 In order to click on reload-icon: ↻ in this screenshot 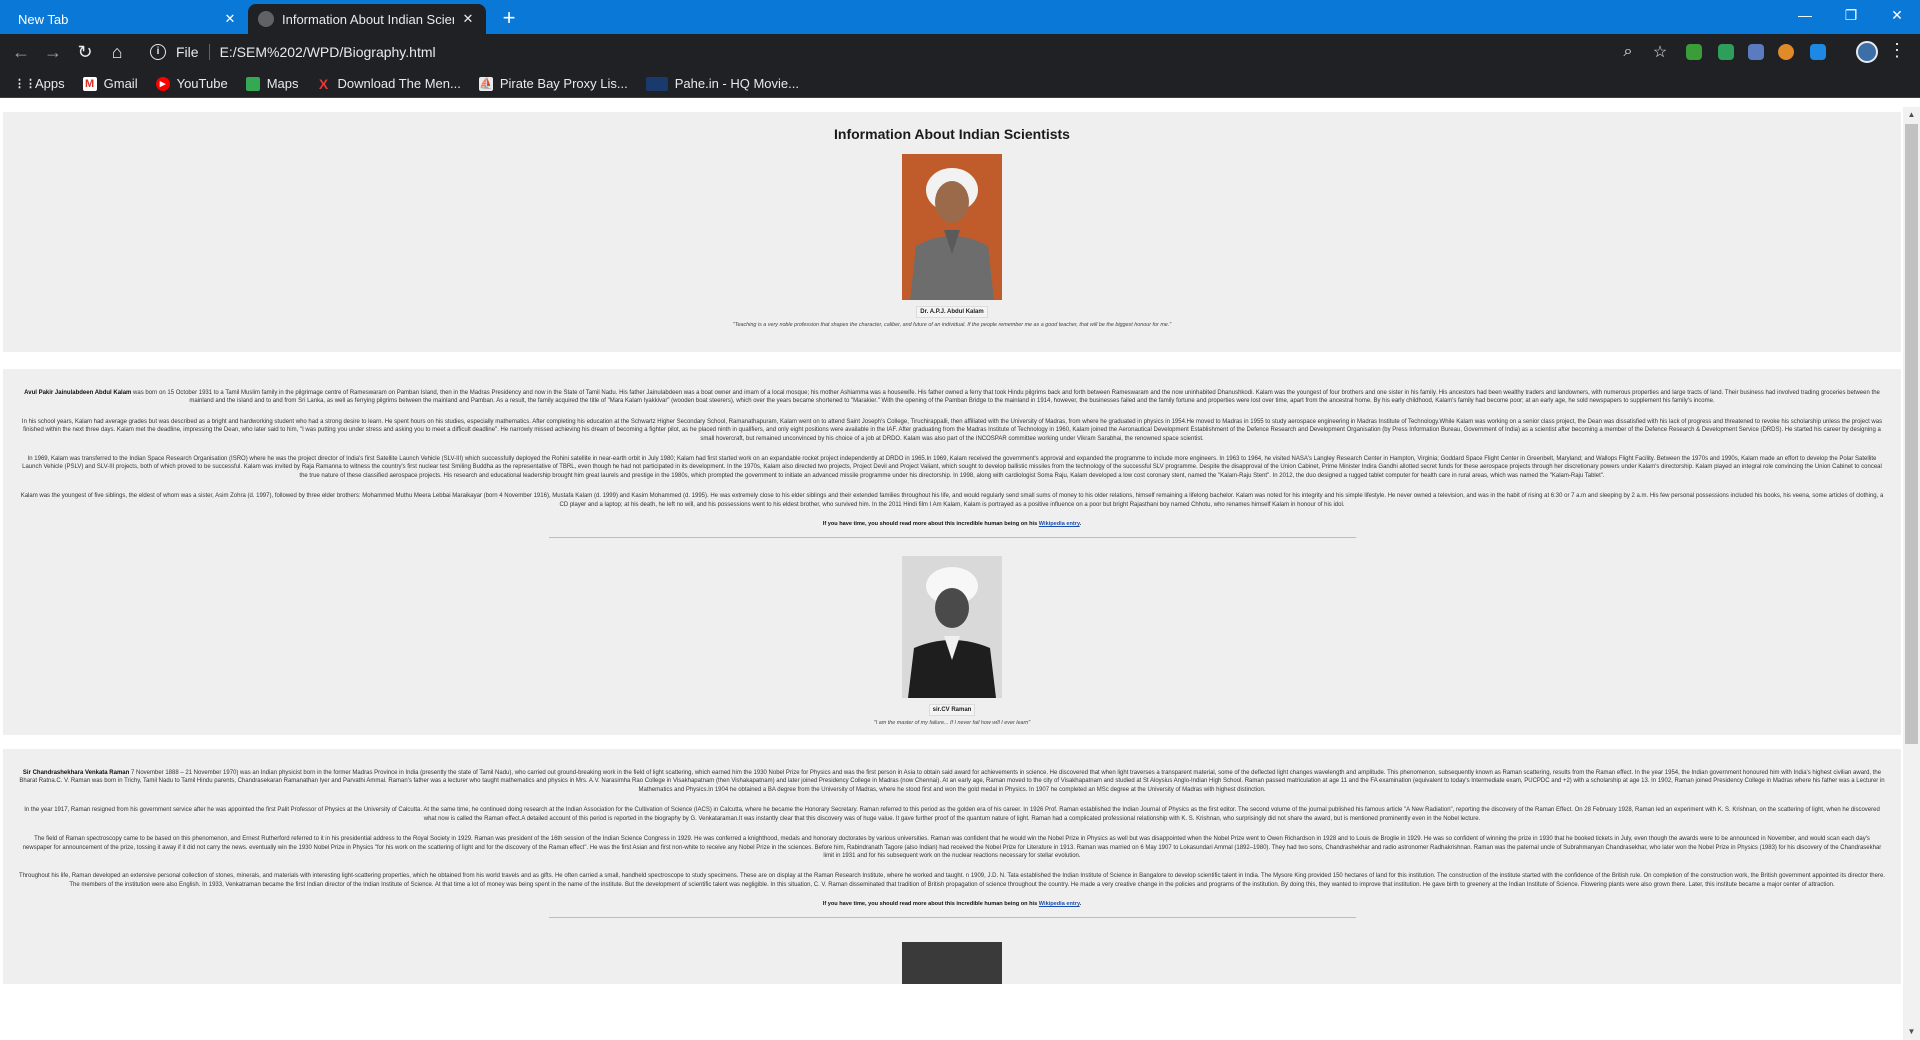, I will do `click(85, 52)`.